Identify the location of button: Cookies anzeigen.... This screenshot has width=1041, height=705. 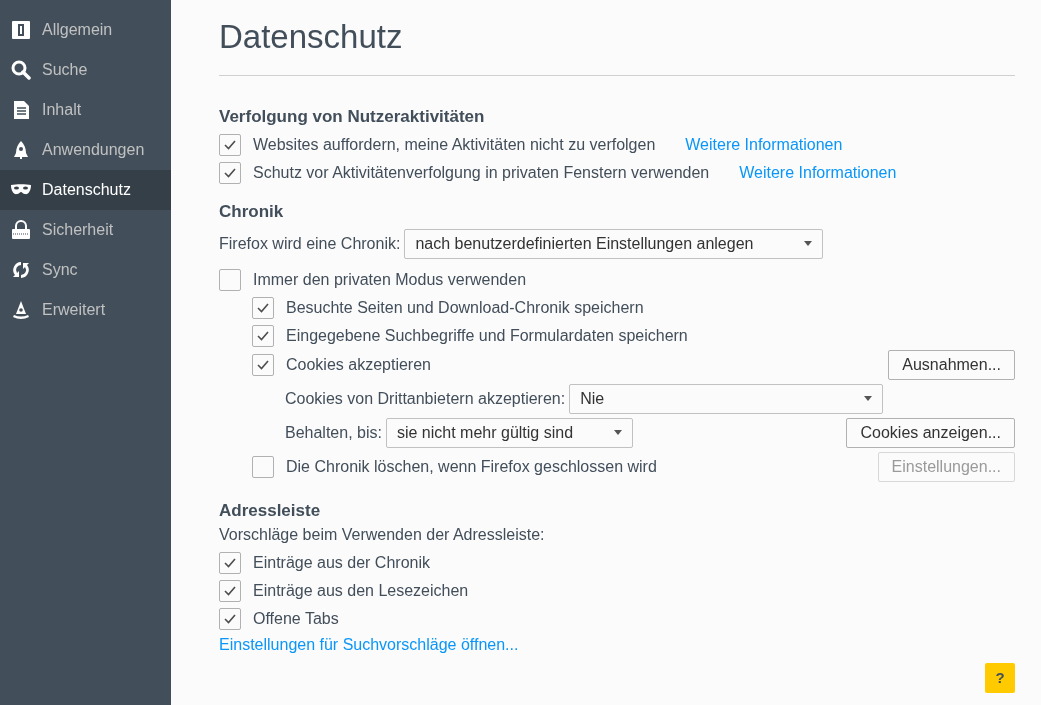
(930, 432).